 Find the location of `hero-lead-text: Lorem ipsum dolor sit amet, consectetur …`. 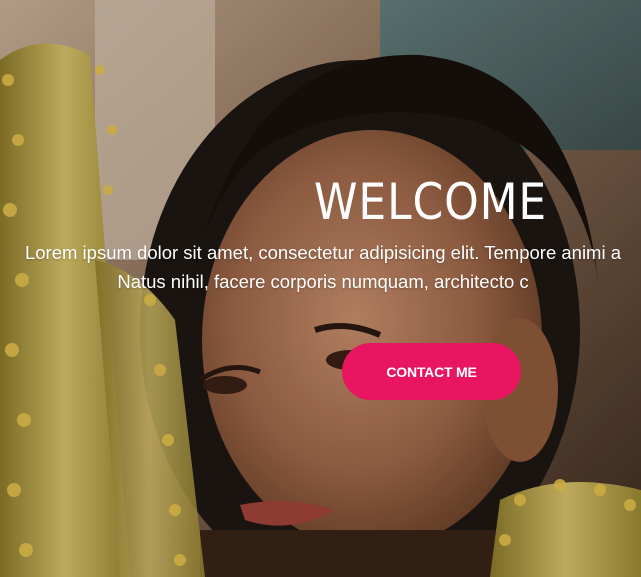

hero-lead-text: Lorem ipsum dolor sit amet, consectetur … is located at coordinates (320, 267).